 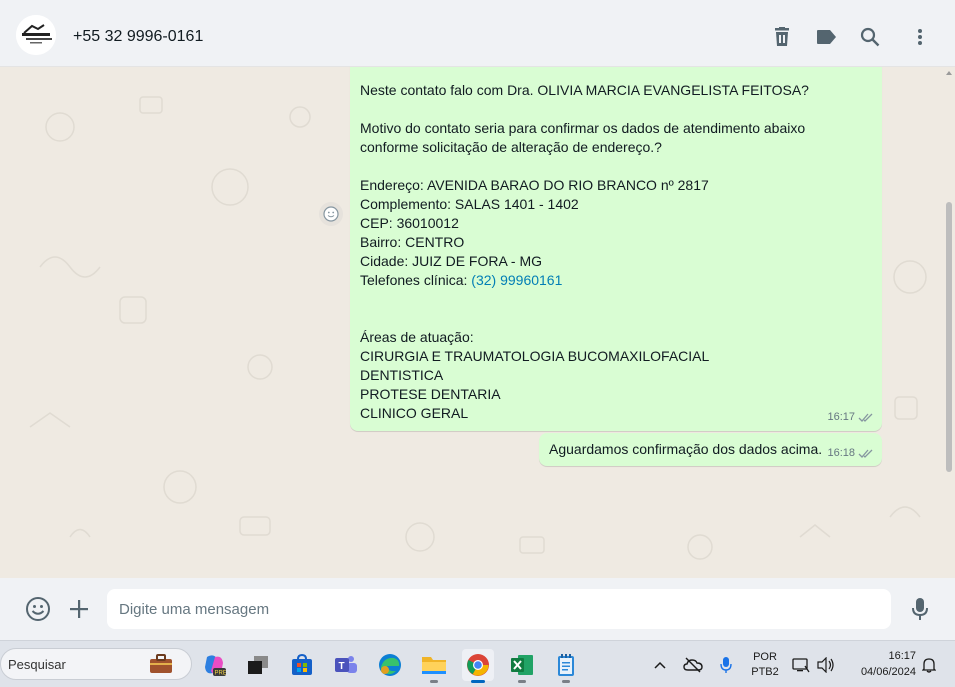 I want to click on trash-icon, so click(x=782, y=37).